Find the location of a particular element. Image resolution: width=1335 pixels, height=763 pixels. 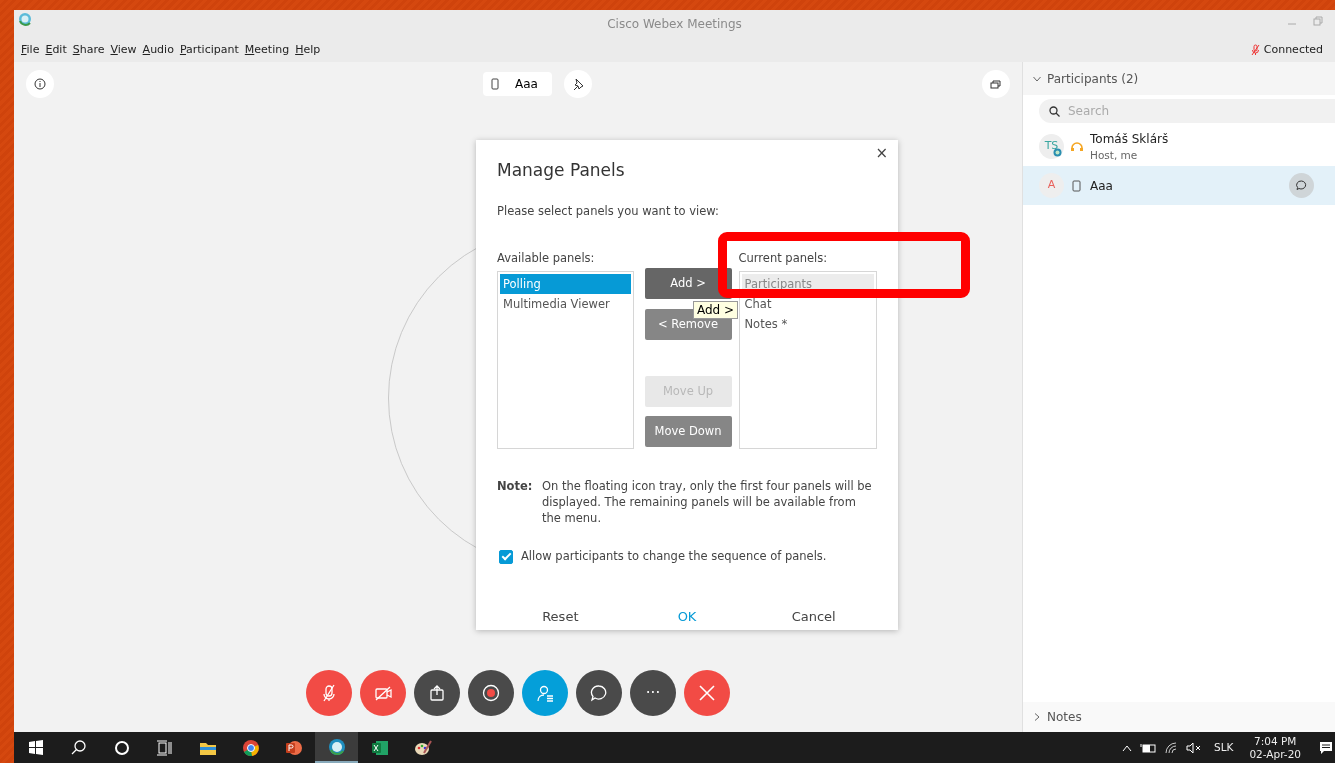

checkbox-label: Allow participants to change the sequence of panels. is located at coordinates (674, 556).